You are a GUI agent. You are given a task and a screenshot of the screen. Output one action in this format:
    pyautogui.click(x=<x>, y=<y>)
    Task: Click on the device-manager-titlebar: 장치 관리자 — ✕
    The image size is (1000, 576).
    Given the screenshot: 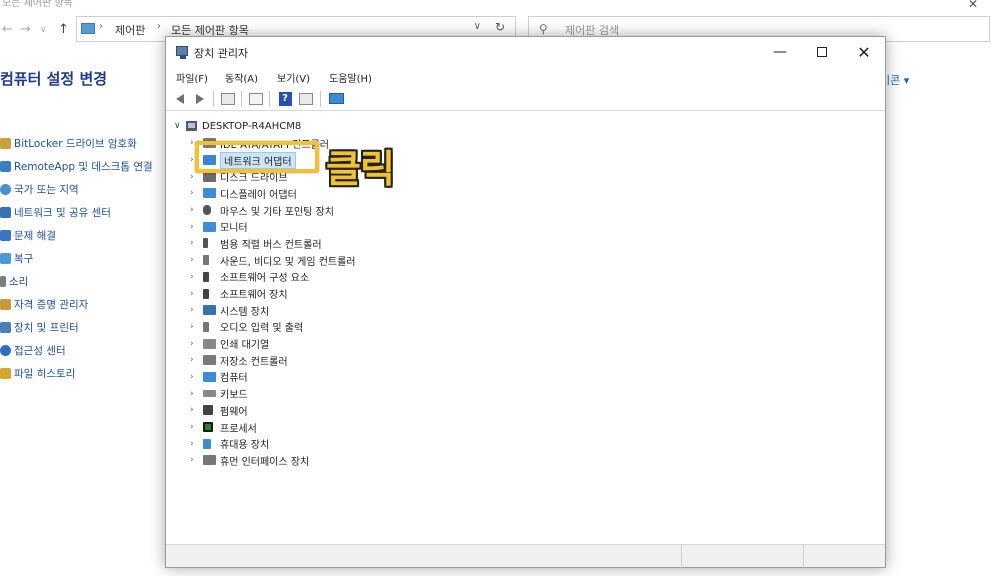 What is the action you would take?
    pyautogui.click(x=525, y=52)
    